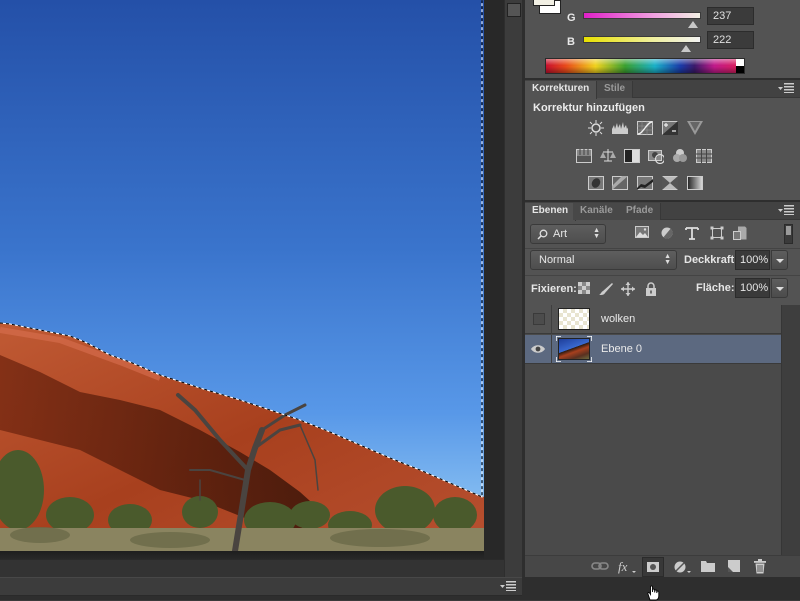 This screenshot has width=800, height=601. What do you see at coordinates (695, 183) in the screenshot?
I see `gradient-map-icon` at bounding box center [695, 183].